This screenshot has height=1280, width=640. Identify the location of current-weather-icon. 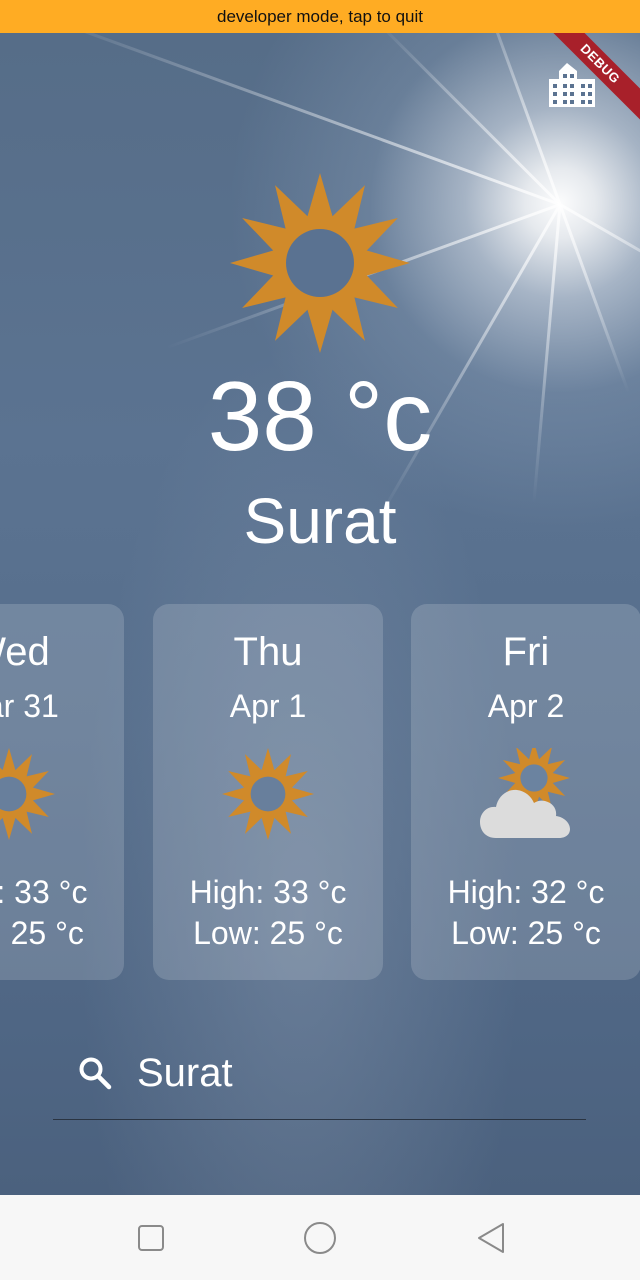
(320, 263).